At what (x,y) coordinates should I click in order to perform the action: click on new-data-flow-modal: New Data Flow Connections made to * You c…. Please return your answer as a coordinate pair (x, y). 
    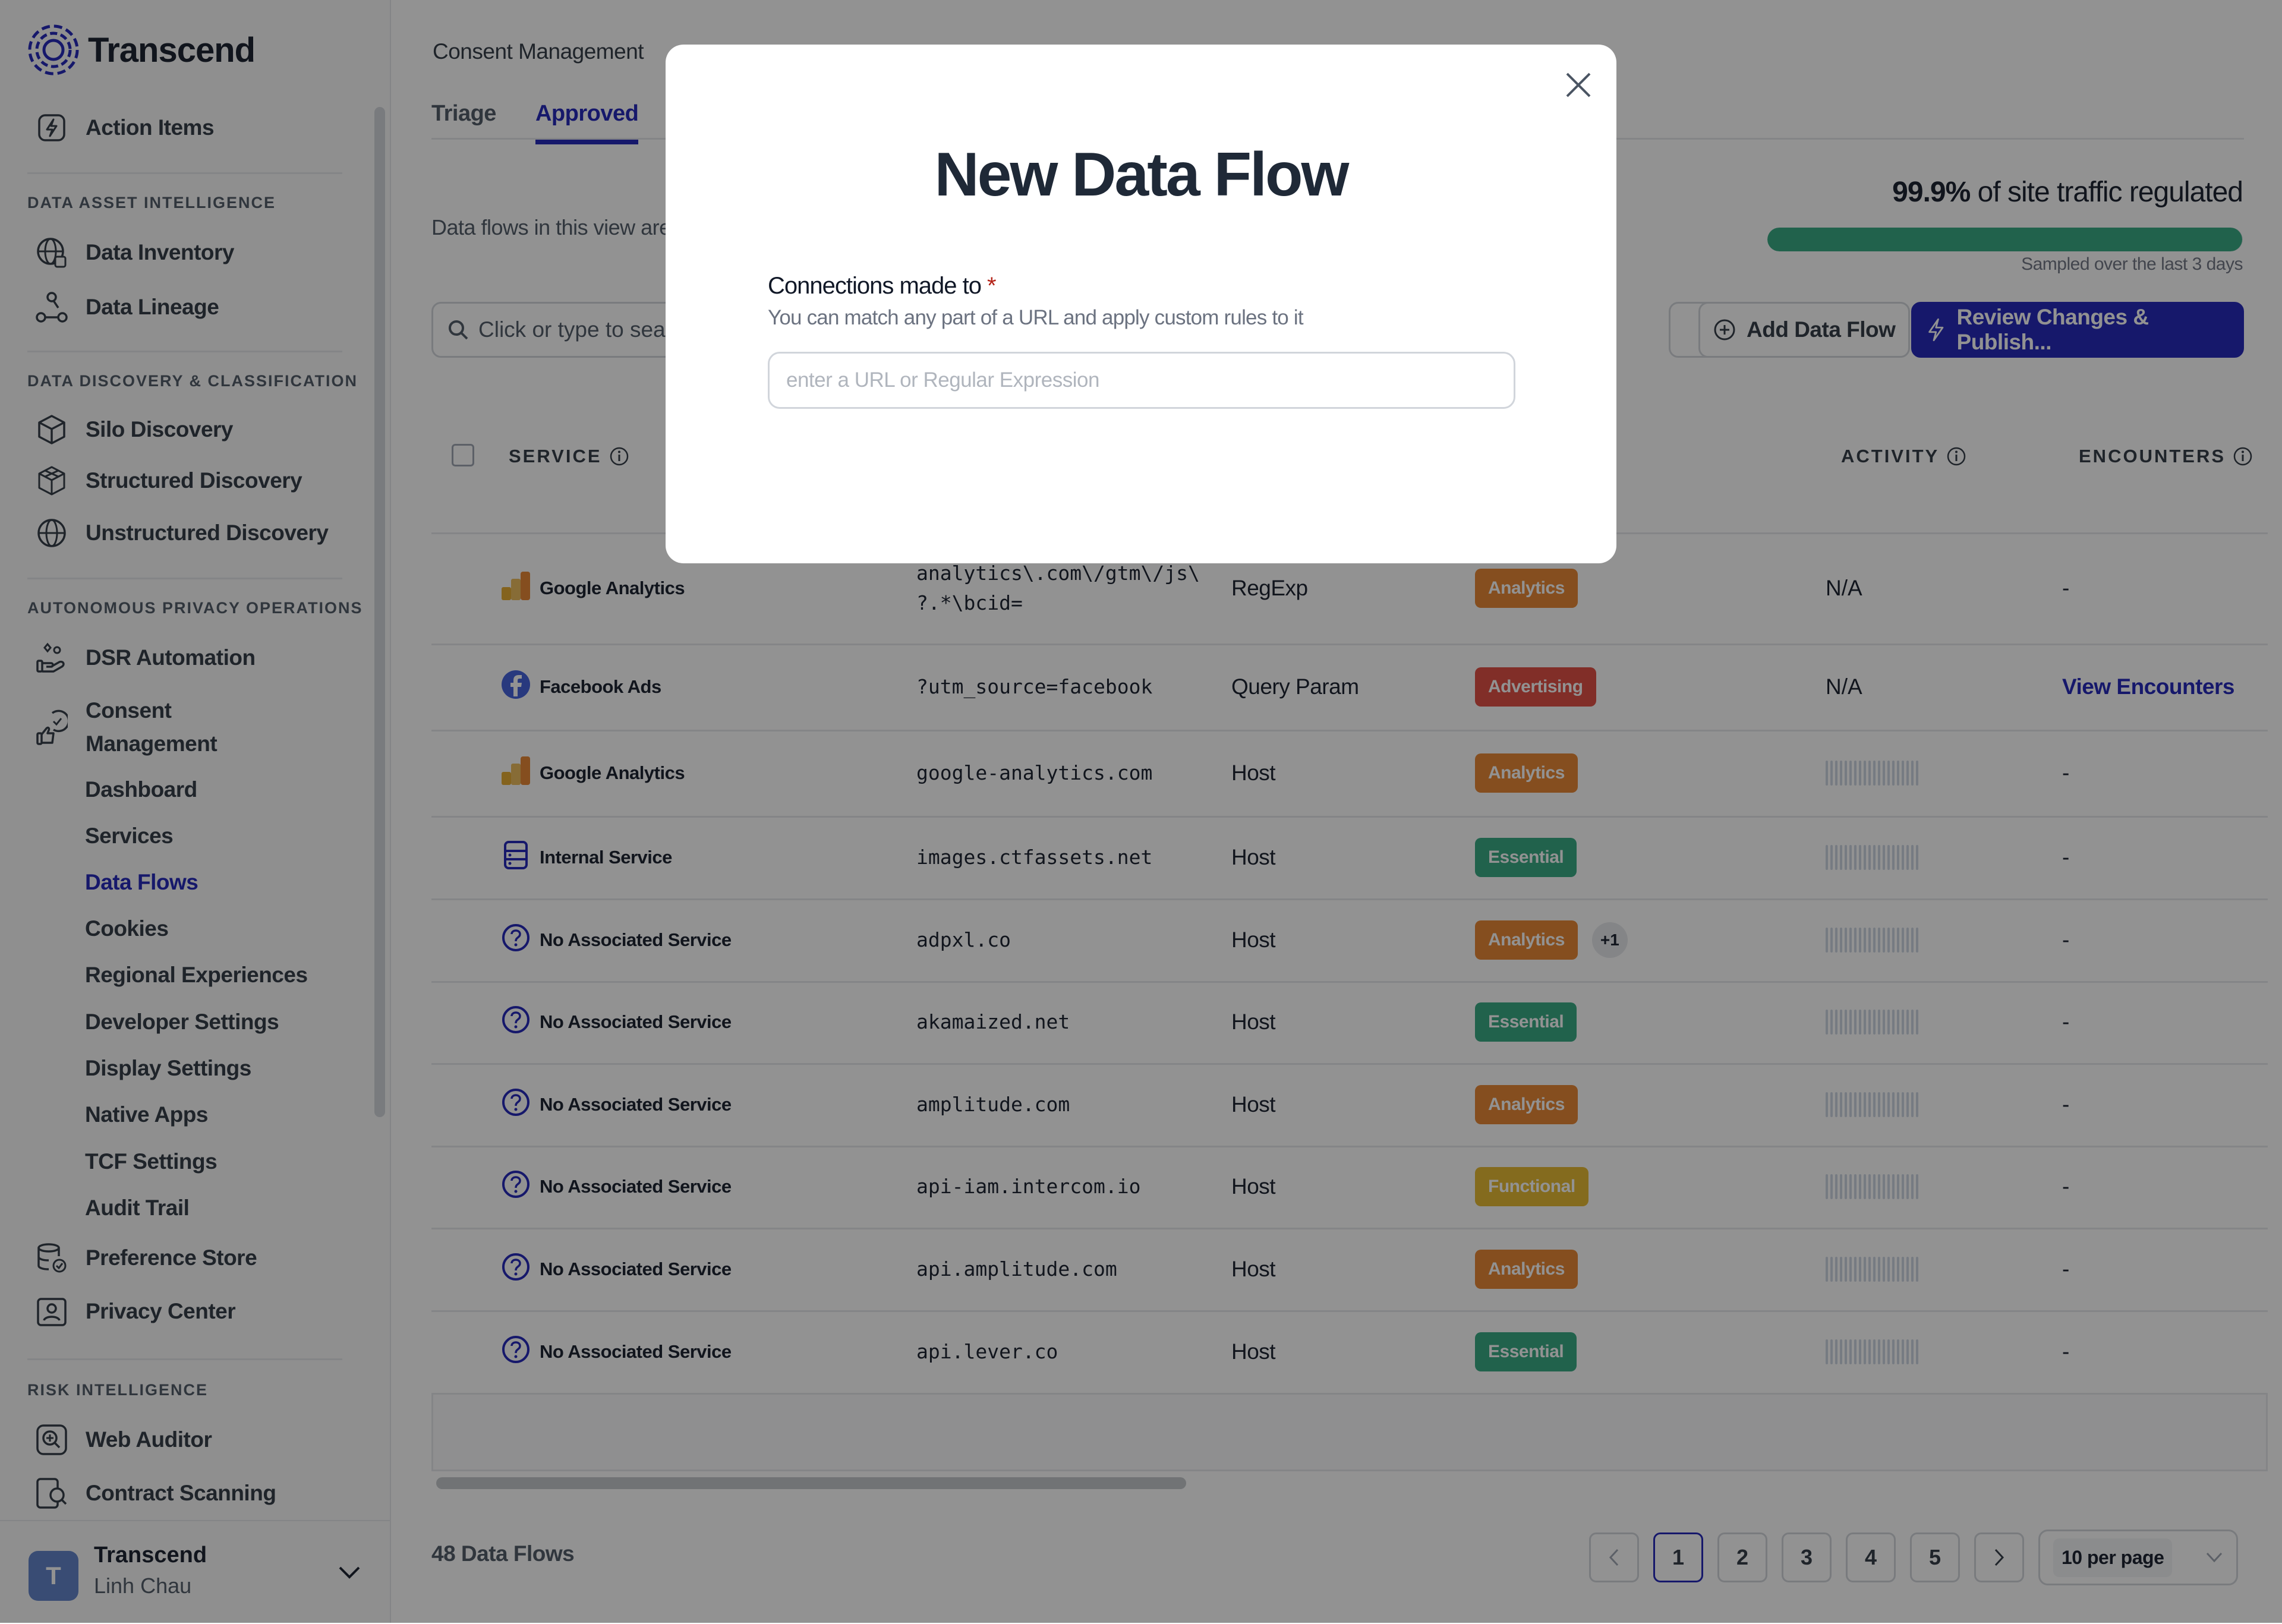
    Looking at the image, I should click on (1141, 304).